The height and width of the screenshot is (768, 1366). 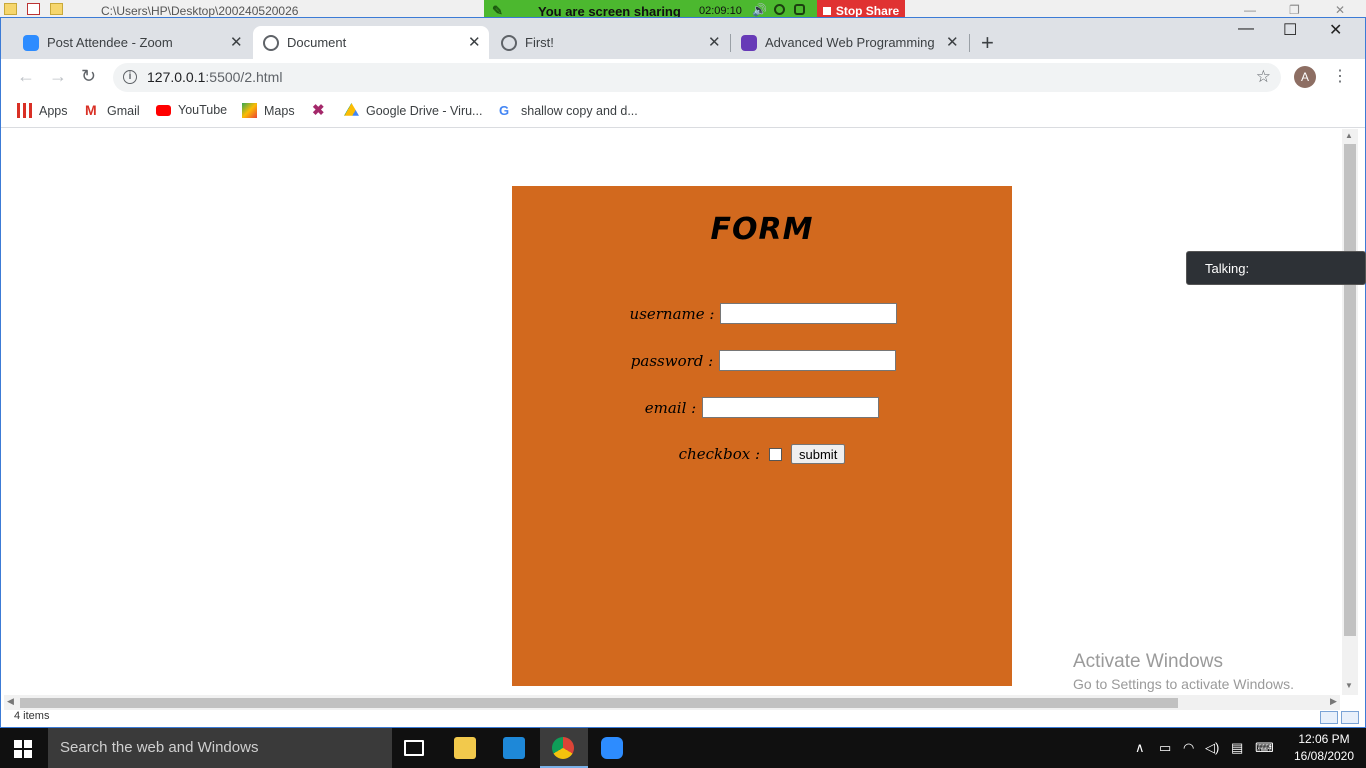 What do you see at coordinates (1340, 10) in the screenshot?
I see `explorer-close-icon: ✕` at bounding box center [1340, 10].